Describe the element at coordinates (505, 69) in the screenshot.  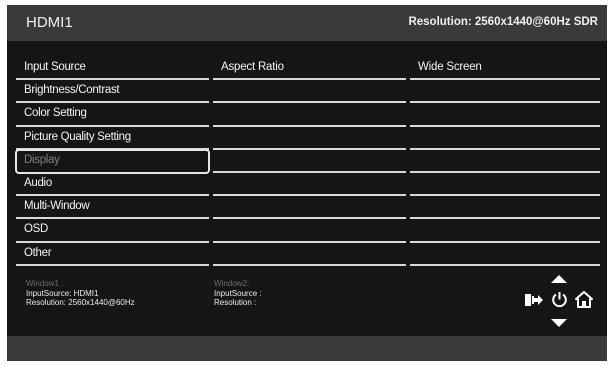
I see `option-item-wide-screen: Wide Screen` at that location.